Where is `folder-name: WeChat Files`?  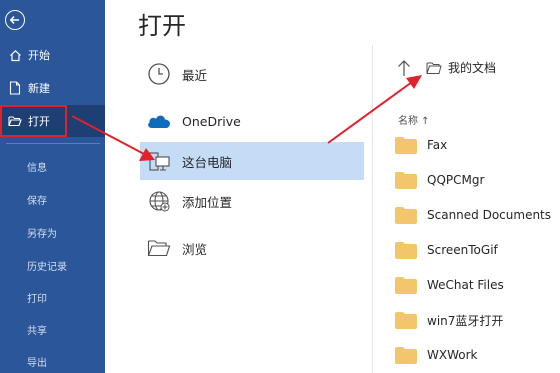
folder-name: WeChat Files is located at coordinates (465, 285).